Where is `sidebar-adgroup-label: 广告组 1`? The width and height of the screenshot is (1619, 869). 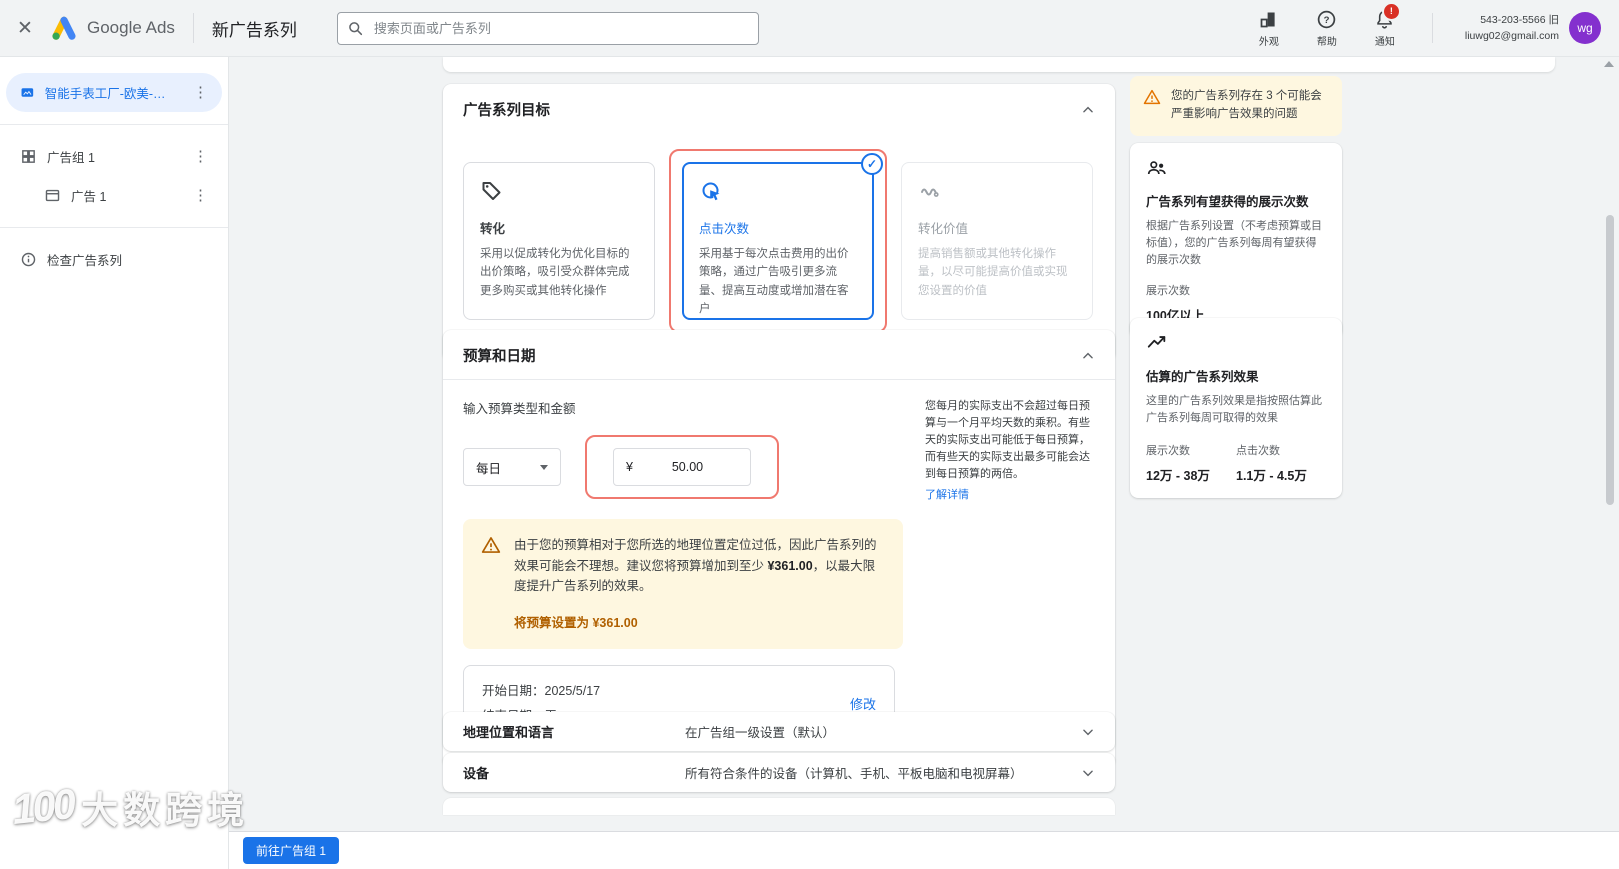 sidebar-adgroup-label: 广告组 1 is located at coordinates (71, 158).